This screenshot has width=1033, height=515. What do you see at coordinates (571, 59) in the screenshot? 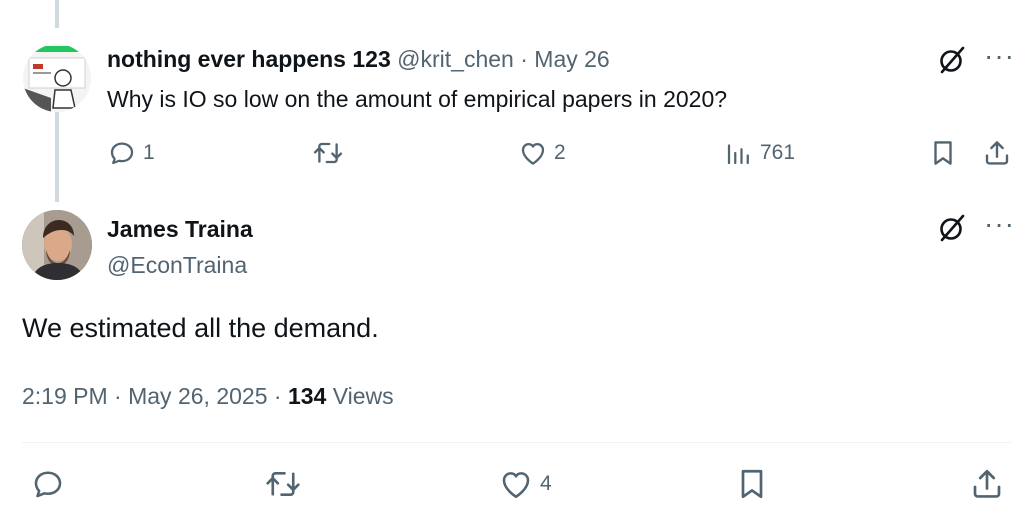
I see `tweet-date: May 26` at bounding box center [571, 59].